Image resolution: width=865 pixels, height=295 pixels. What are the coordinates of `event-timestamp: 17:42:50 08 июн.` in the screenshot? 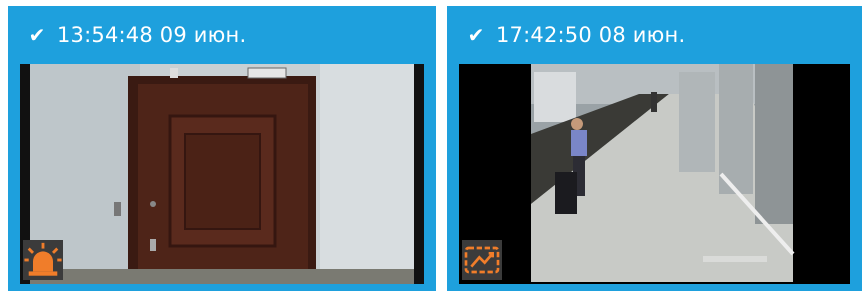 It's located at (591, 35).